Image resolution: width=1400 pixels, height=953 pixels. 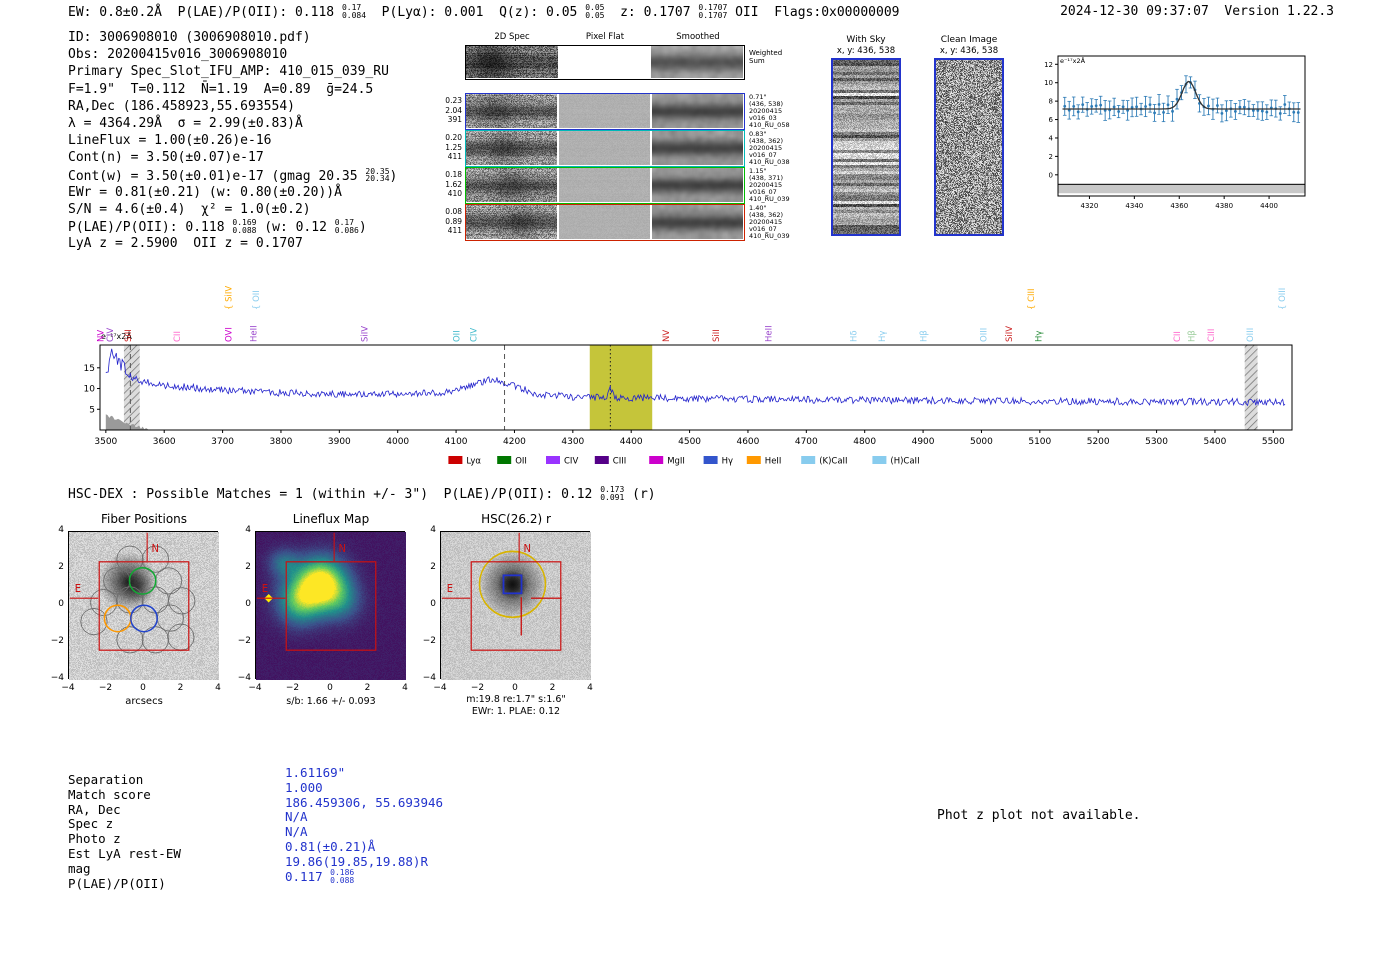 I want to click on text-segment: (w: 0.12, so click(x=295, y=227).